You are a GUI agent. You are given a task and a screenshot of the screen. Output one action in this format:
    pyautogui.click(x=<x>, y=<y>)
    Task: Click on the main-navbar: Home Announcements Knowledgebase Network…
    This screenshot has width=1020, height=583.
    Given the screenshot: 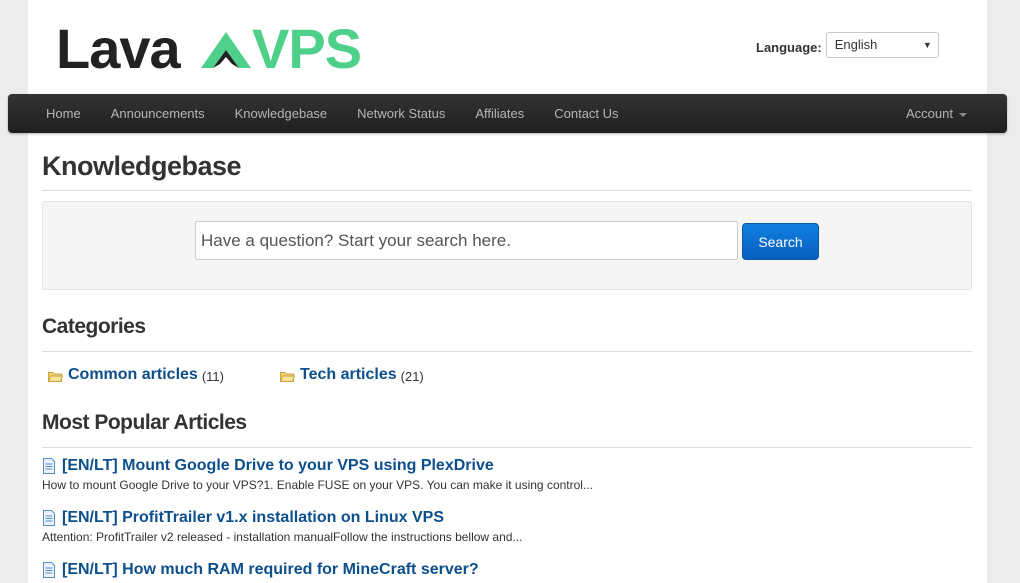 What is the action you would take?
    pyautogui.click(x=507, y=113)
    